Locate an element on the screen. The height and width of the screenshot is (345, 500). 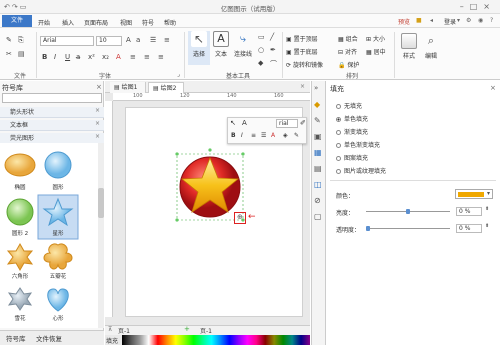
number-list-icon: ≡ is located at coordinates (167, 40).